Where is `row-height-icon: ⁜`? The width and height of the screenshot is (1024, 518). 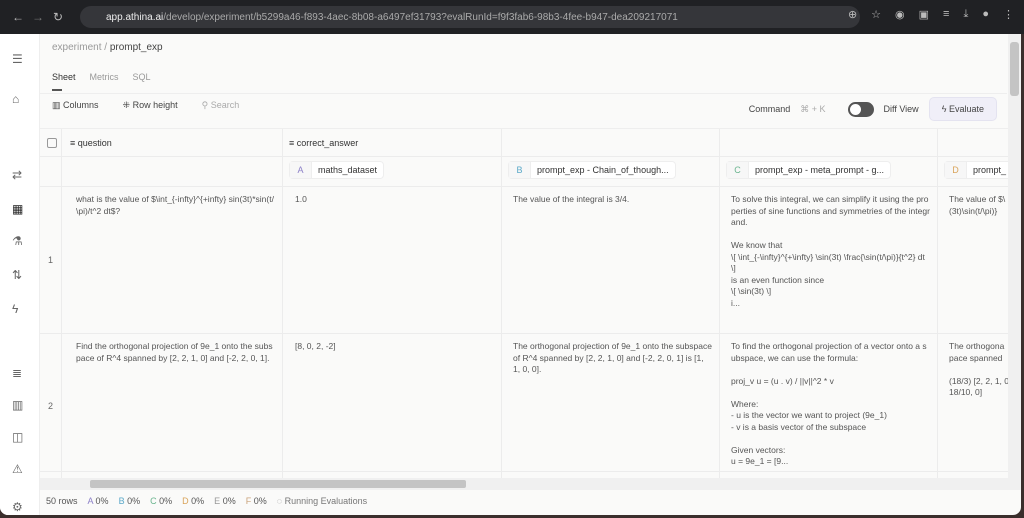 row-height-icon: ⁜ is located at coordinates (126, 105).